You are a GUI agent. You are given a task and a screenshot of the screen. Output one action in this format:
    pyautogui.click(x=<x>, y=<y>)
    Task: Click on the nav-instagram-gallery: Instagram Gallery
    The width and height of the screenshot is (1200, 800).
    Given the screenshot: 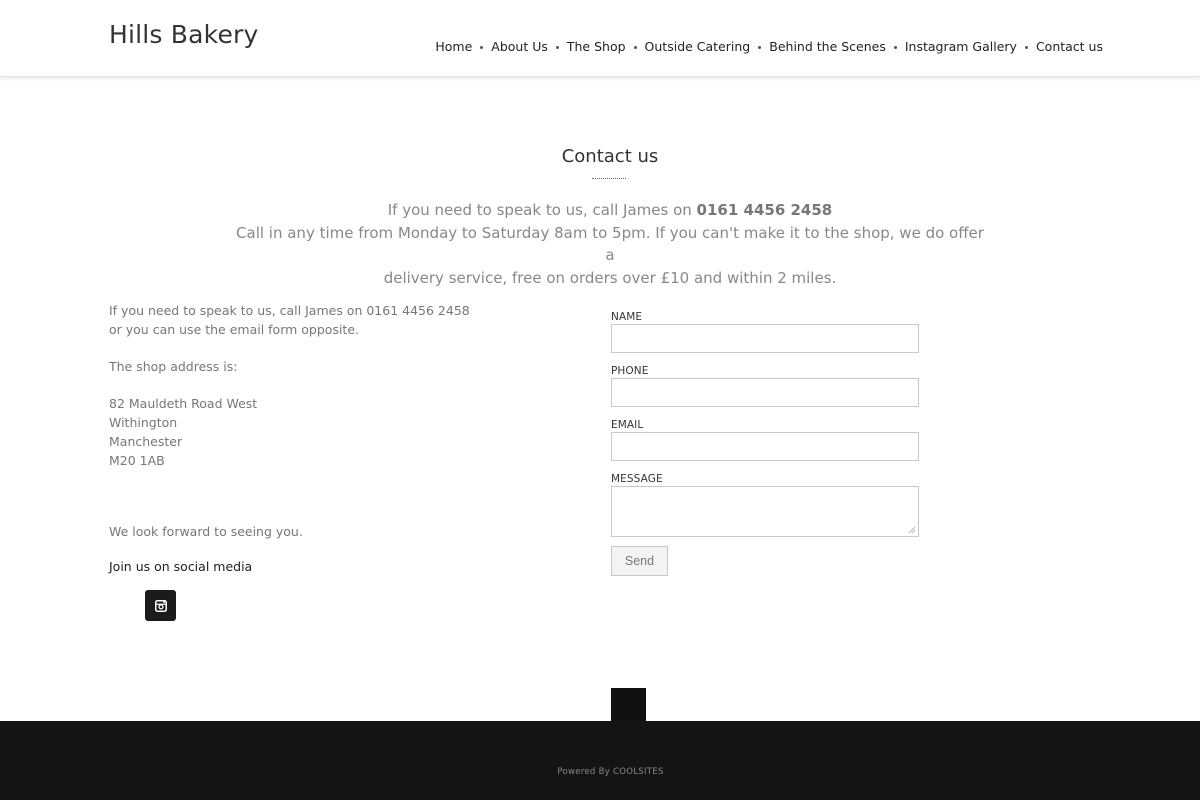 What is the action you would take?
    pyautogui.click(x=961, y=46)
    